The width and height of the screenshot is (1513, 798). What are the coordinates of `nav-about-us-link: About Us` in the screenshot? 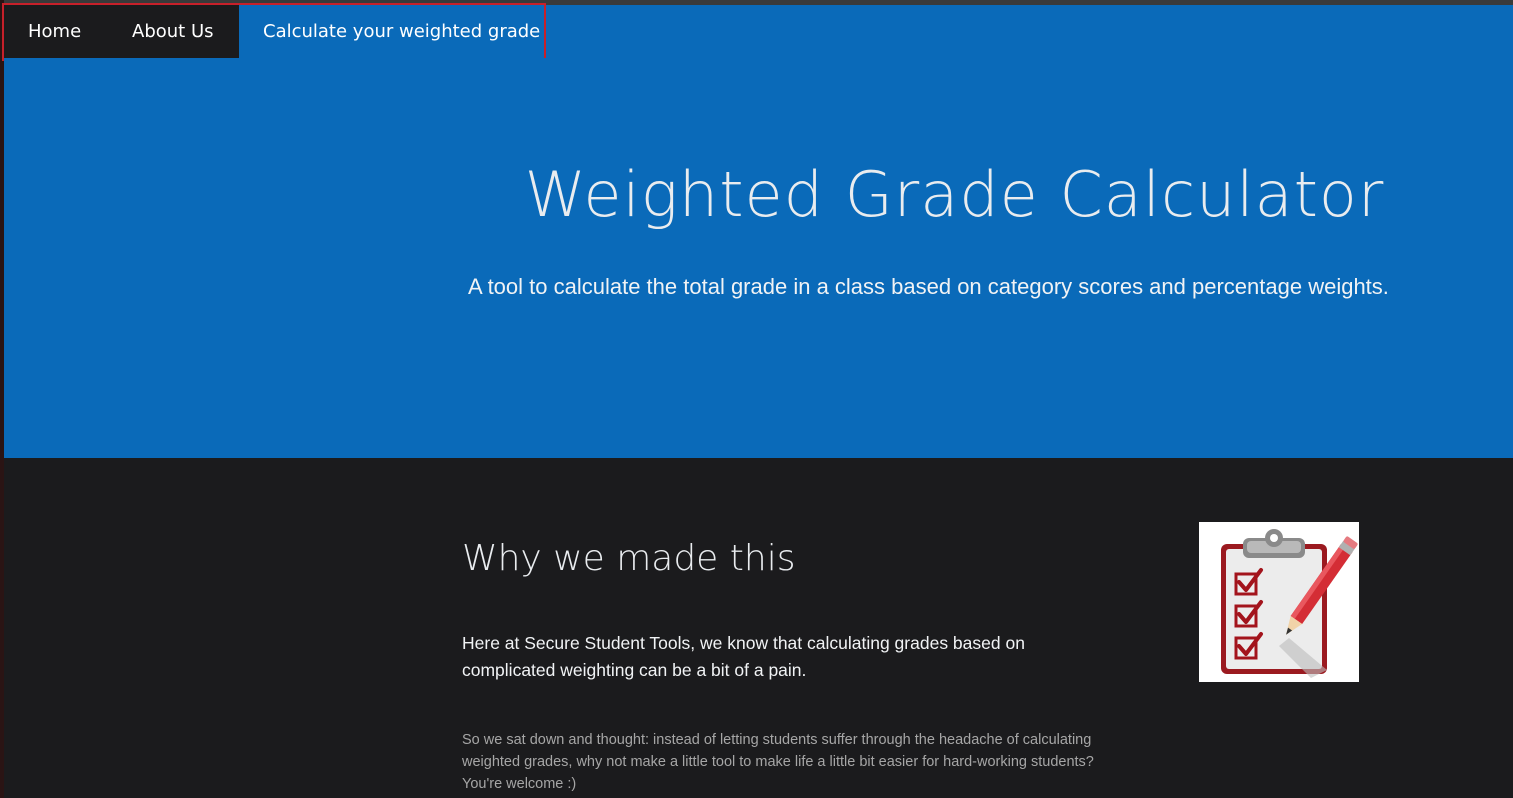 It's located at (172, 31).